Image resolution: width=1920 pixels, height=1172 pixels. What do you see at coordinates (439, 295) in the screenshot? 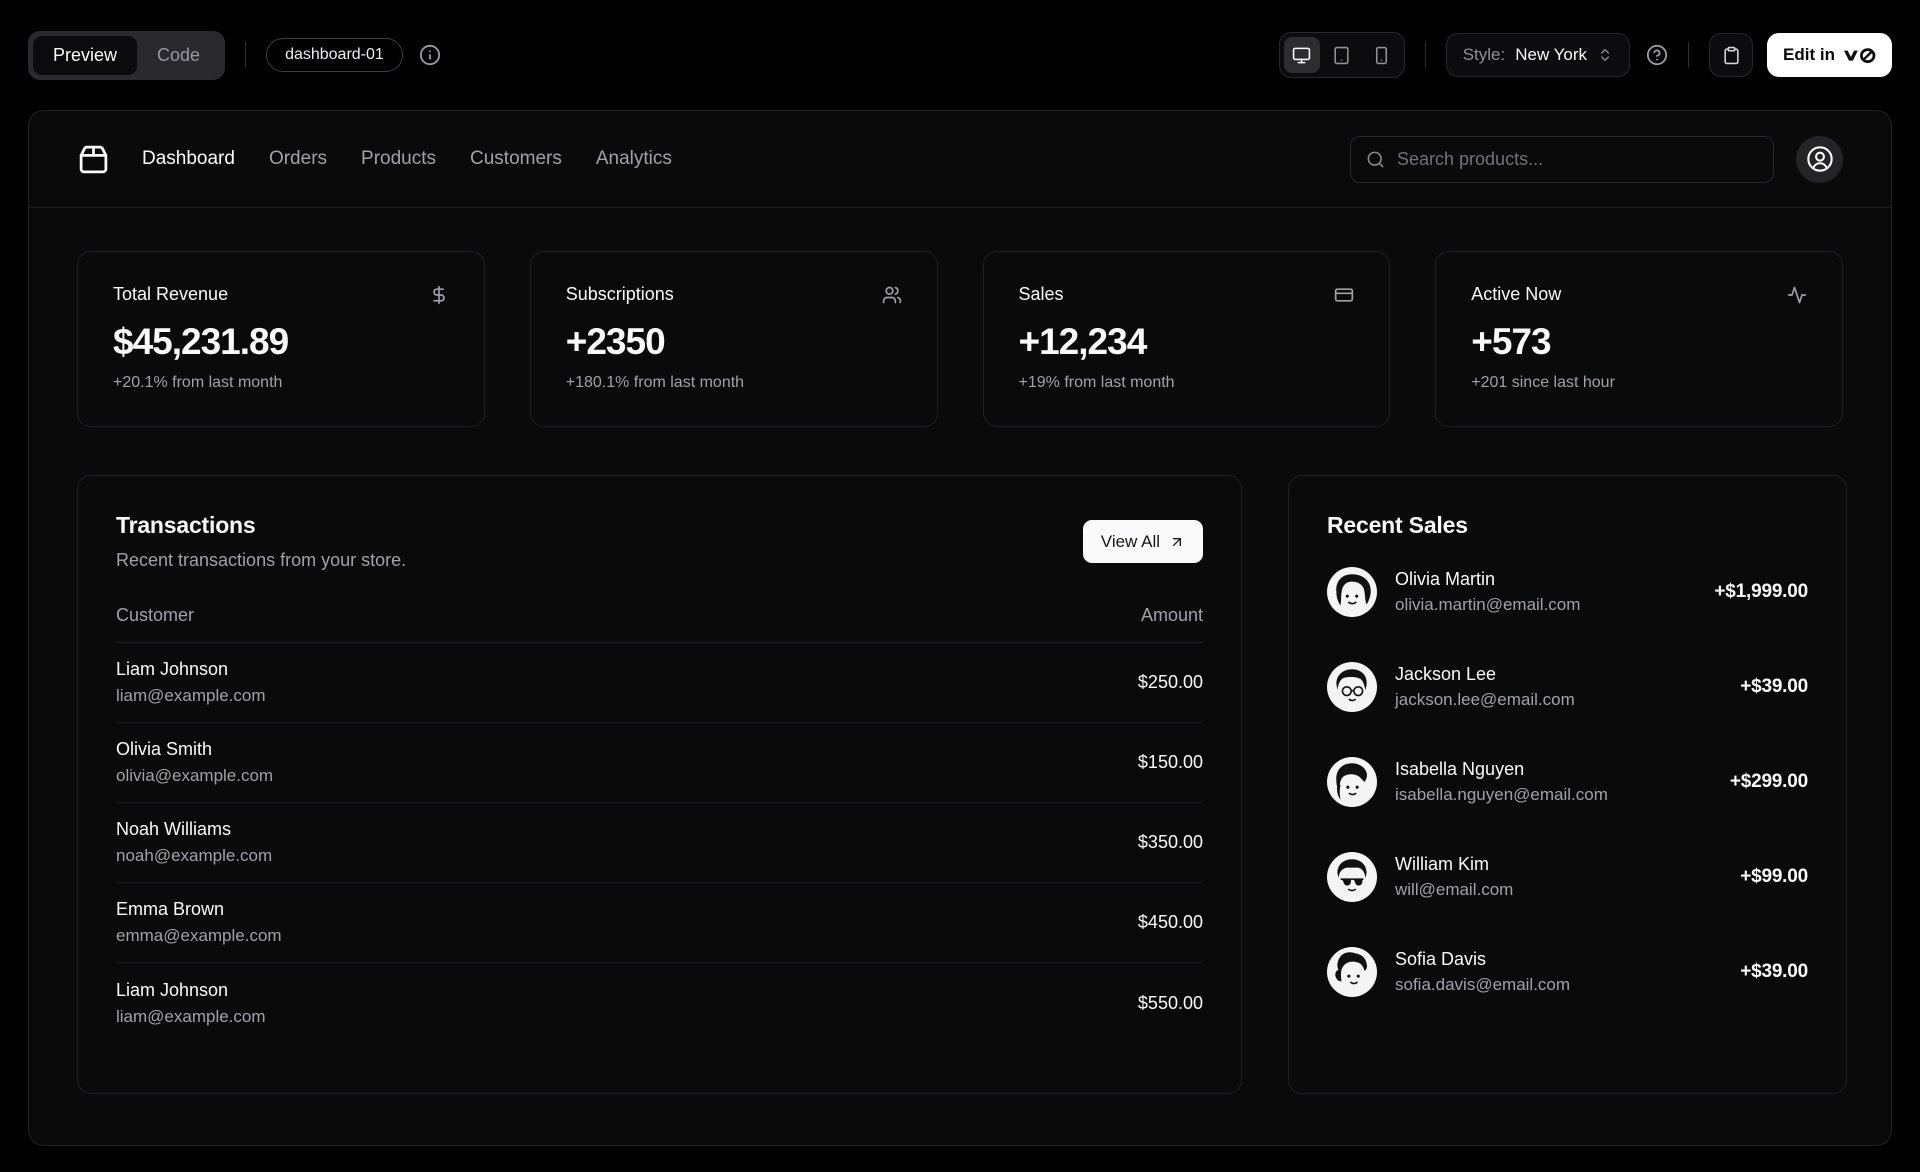
I see `dollar-sign-icon` at bounding box center [439, 295].